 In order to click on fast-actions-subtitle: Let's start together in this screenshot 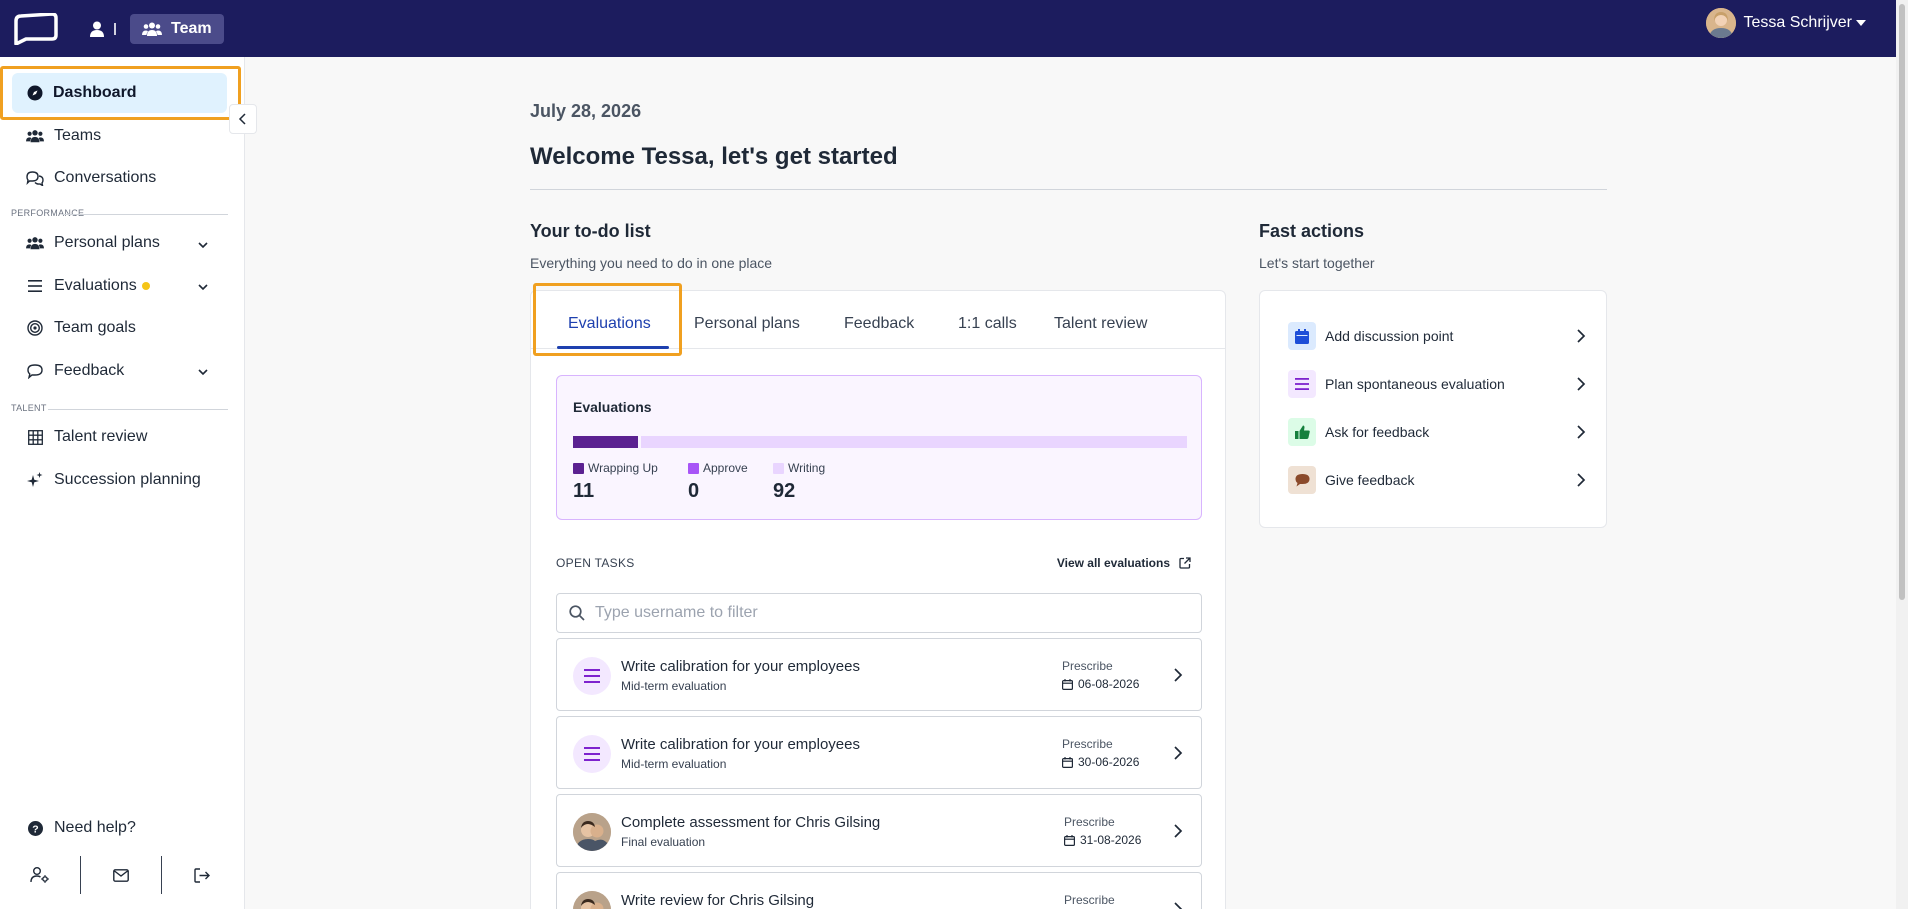, I will do `click(1317, 263)`.